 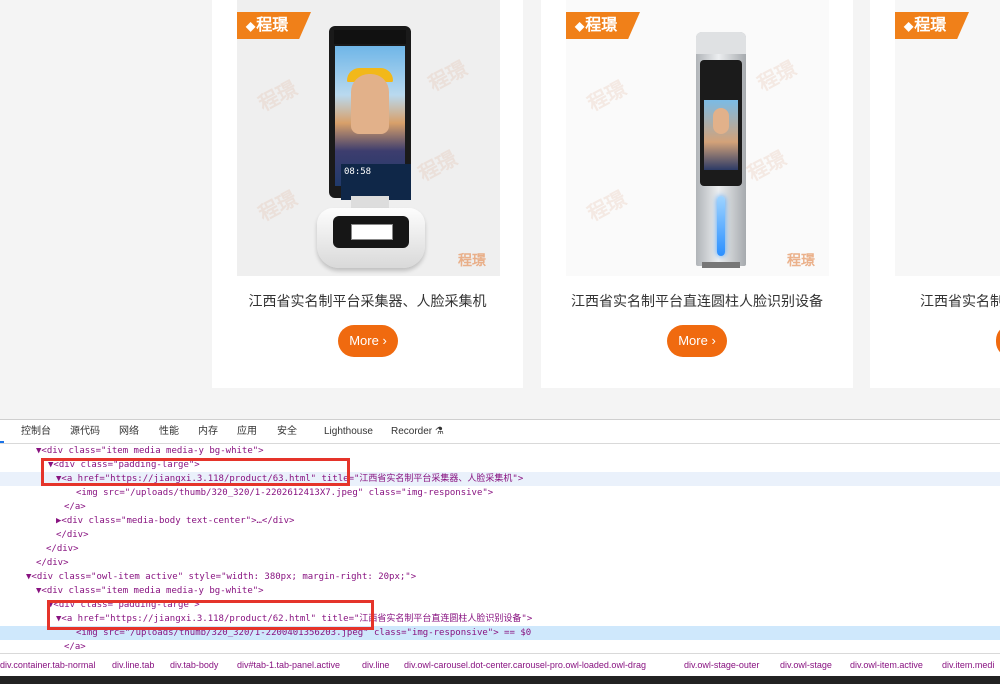 I want to click on breadcrumb-item: div.line, so click(x=375, y=665).